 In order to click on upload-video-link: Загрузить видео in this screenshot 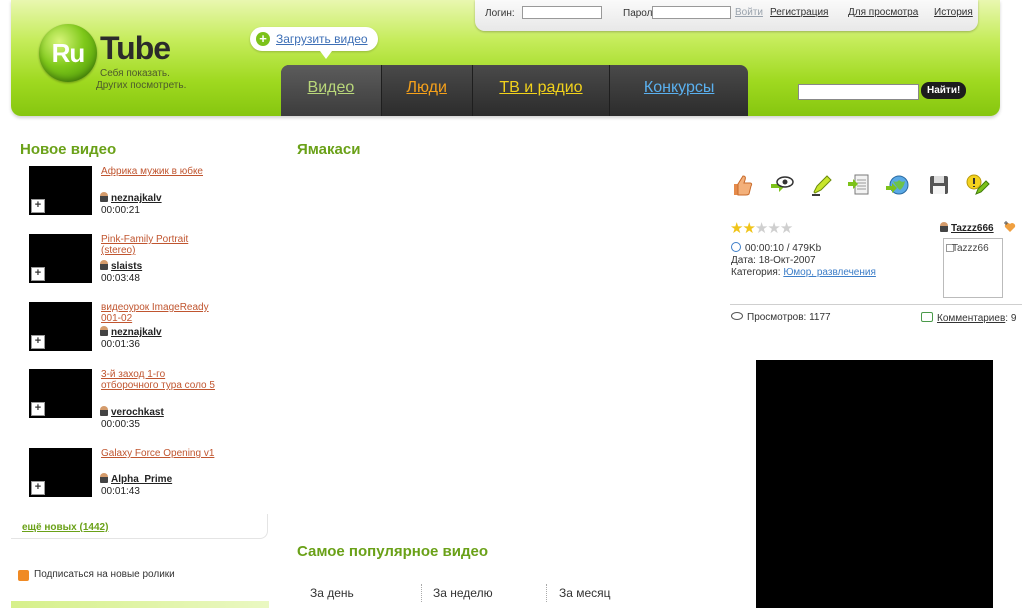, I will do `click(322, 39)`.